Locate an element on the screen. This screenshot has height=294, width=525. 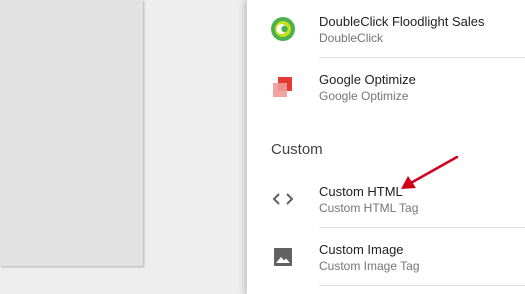
section-heading-custom: Custom is located at coordinates (297, 149).